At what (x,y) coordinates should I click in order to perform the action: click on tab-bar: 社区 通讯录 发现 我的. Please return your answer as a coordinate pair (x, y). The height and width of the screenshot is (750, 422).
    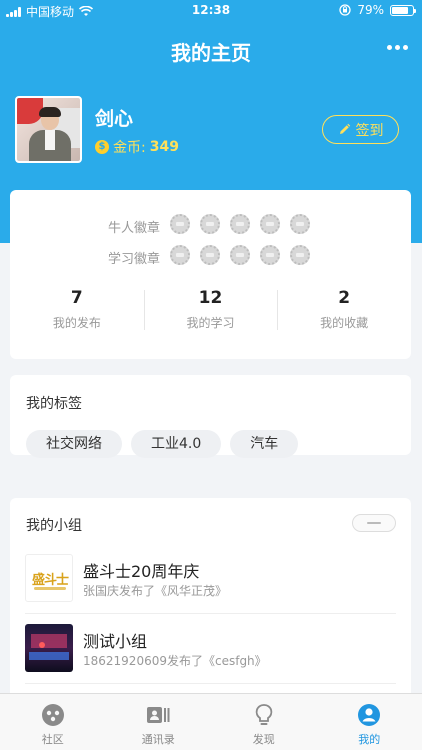
    Looking at the image, I should click on (211, 721).